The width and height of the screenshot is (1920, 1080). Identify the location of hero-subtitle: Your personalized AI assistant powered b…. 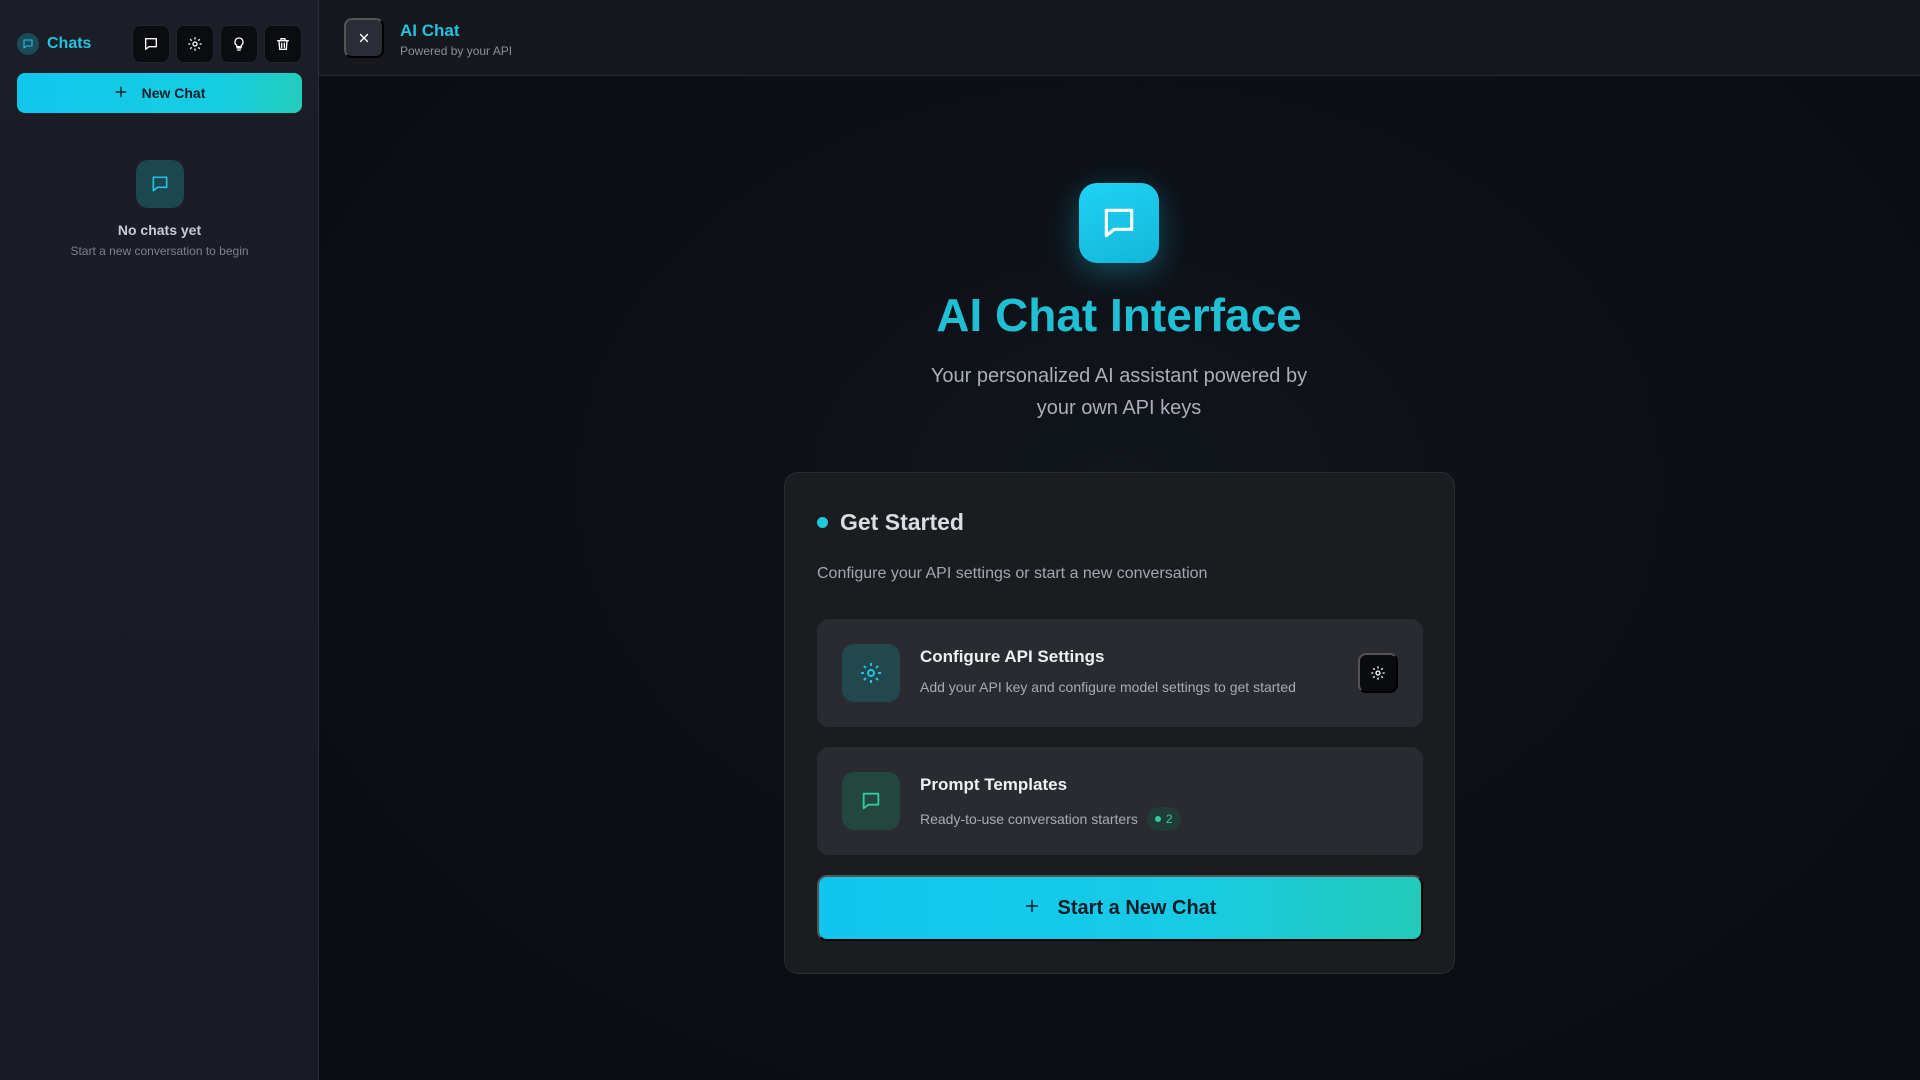
(1119, 392).